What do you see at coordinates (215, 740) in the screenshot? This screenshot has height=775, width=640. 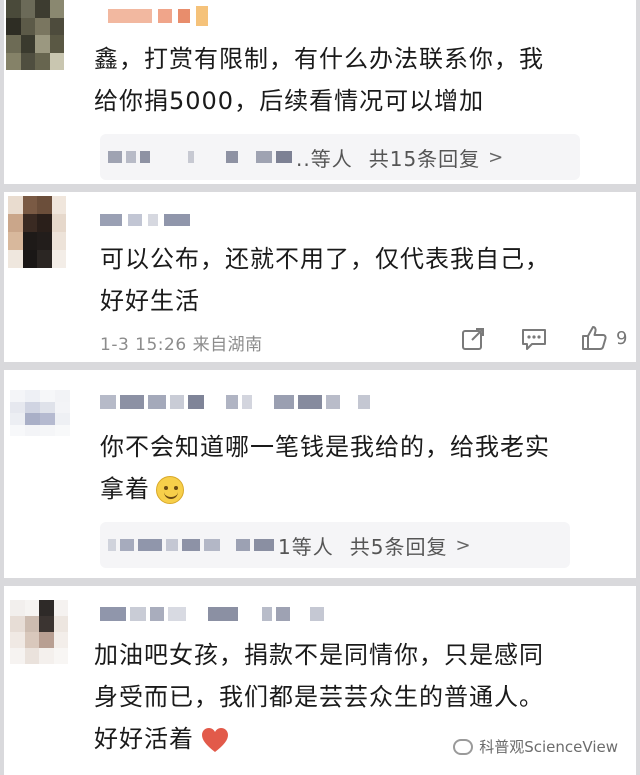 I see `red-heart-emoji` at bounding box center [215, 740].